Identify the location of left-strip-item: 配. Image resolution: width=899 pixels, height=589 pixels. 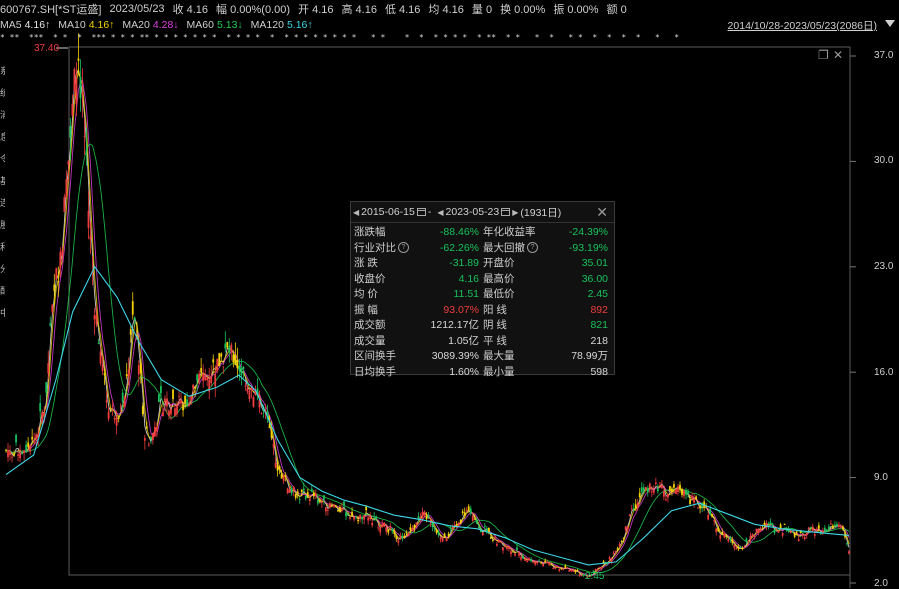
(2, 290).